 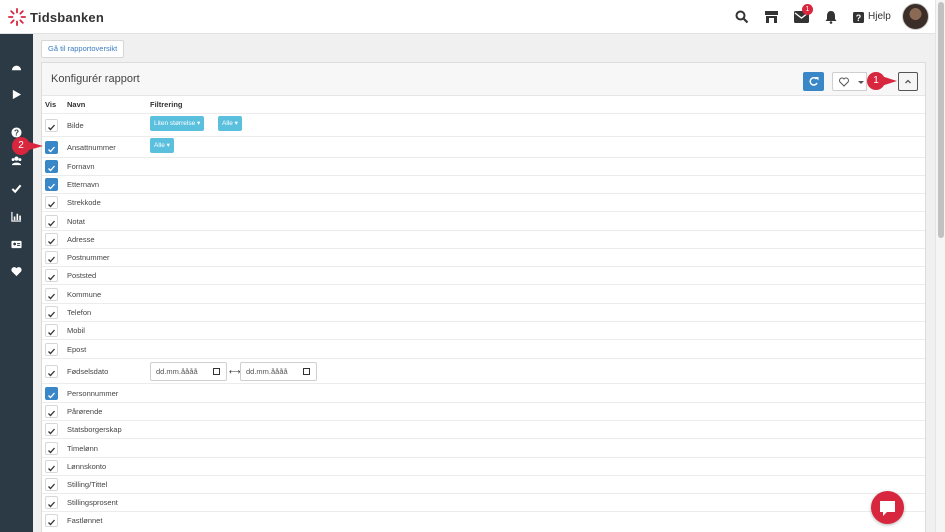 What do you see at coordinates (92, 502) in the screenshot?
I see `field-label: Stillingsprosent` at bounding box center [92, 502].